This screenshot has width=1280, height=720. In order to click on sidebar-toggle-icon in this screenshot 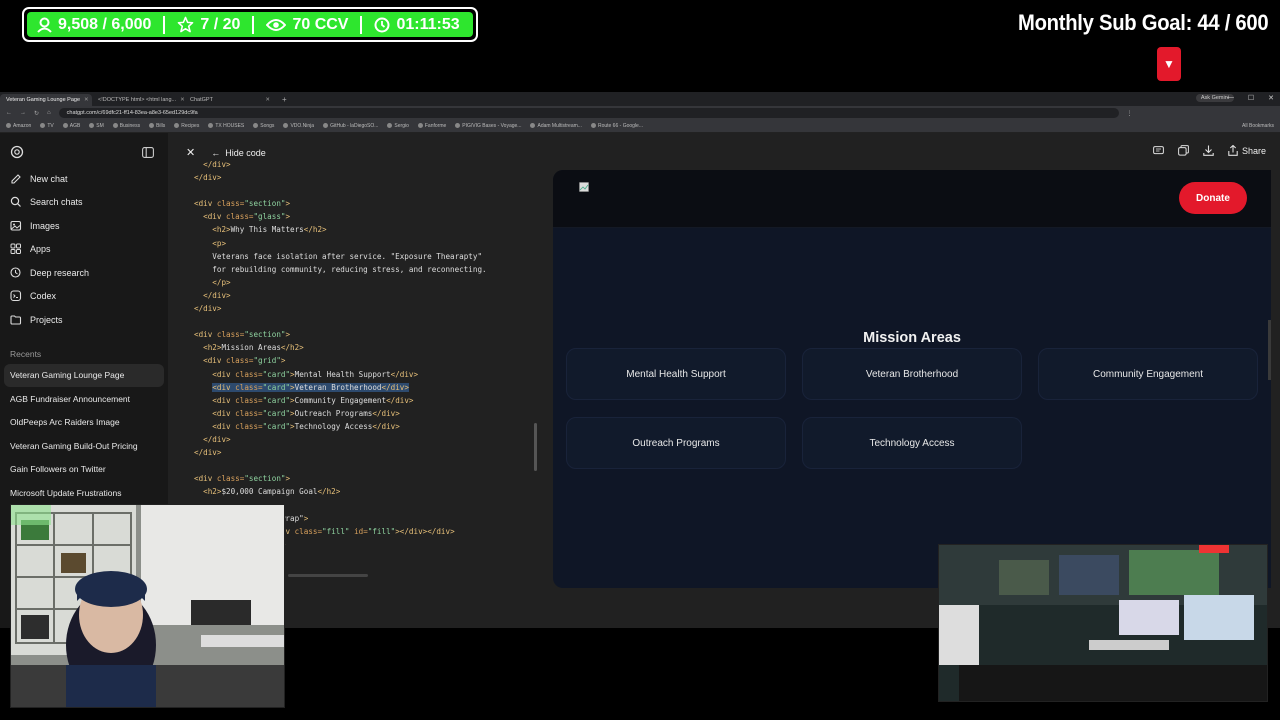, I will do `click(148, 152)`.